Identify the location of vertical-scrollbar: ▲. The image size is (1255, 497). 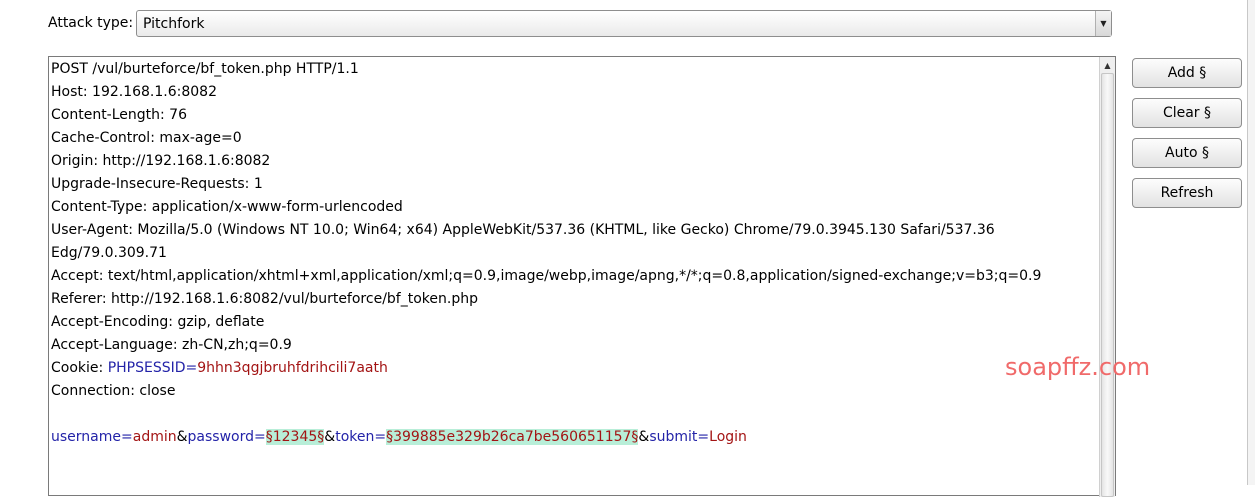
(1107, 277).